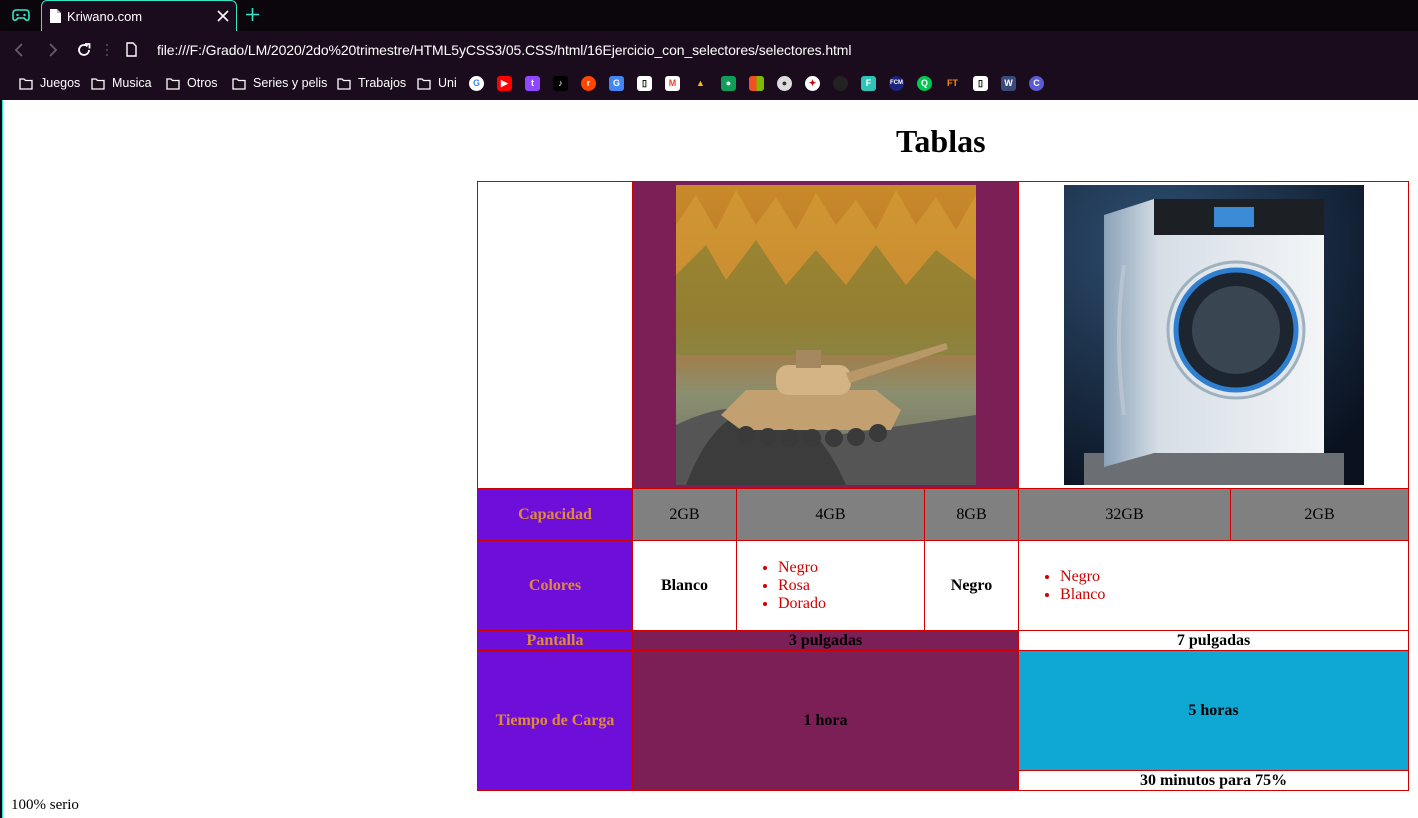 This screenshot has height=818, width=1418. I want to click on classroom-icon: ●, so click(728, 83).